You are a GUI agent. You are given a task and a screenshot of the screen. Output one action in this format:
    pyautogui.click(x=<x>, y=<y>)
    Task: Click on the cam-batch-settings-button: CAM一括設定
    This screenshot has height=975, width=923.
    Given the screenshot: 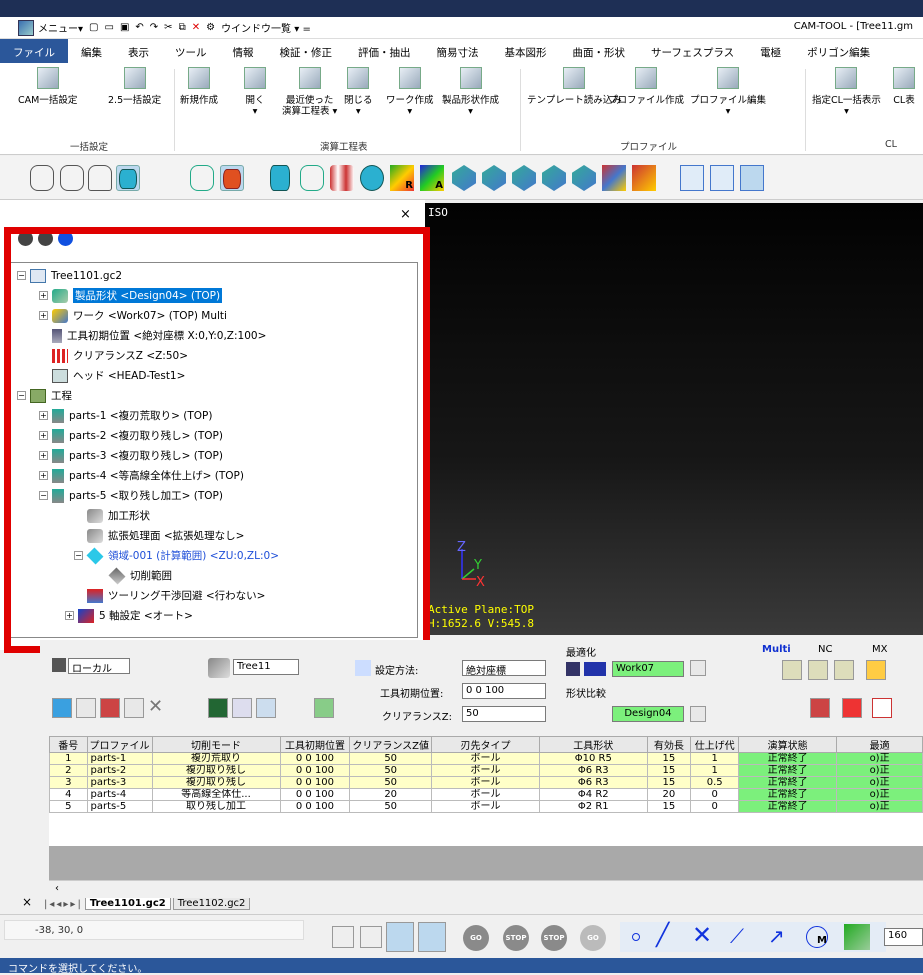 What is the action you would take?
    pyautogui.click(x=47, y=86)
    